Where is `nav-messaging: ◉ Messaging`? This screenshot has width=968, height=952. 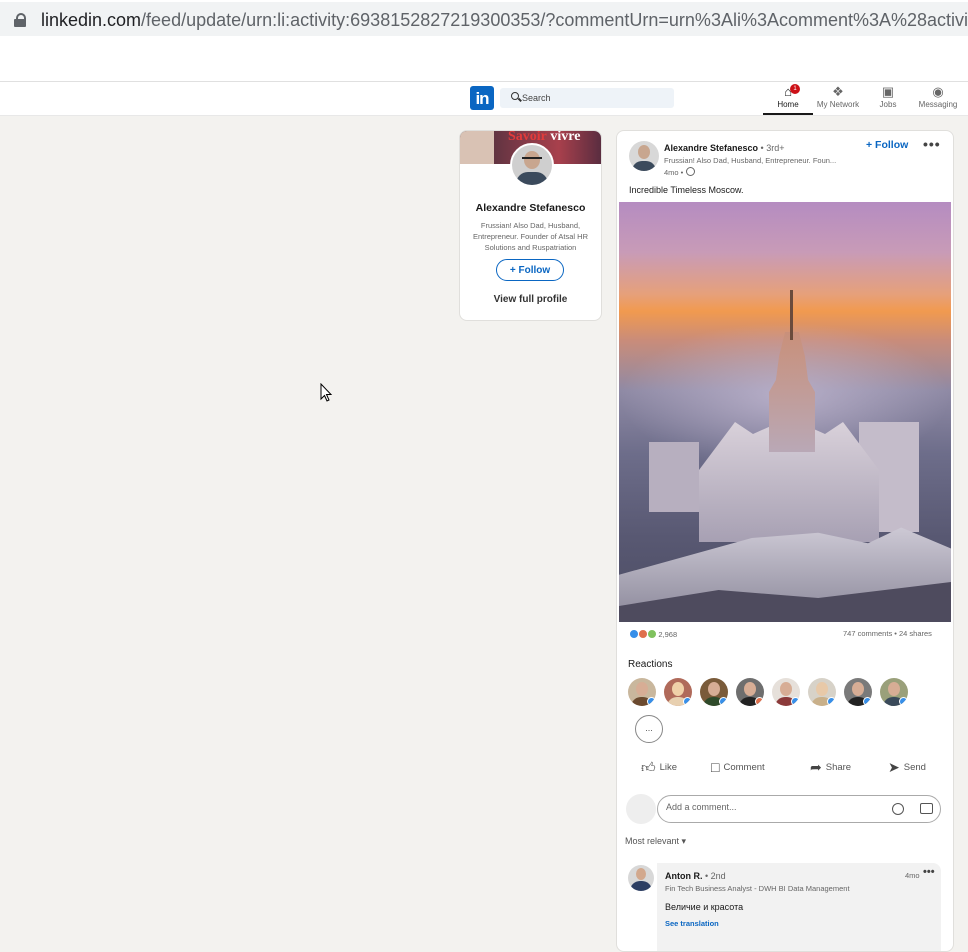
nav-messaging: ◉ Messaging is located at coordinates (938, 99).